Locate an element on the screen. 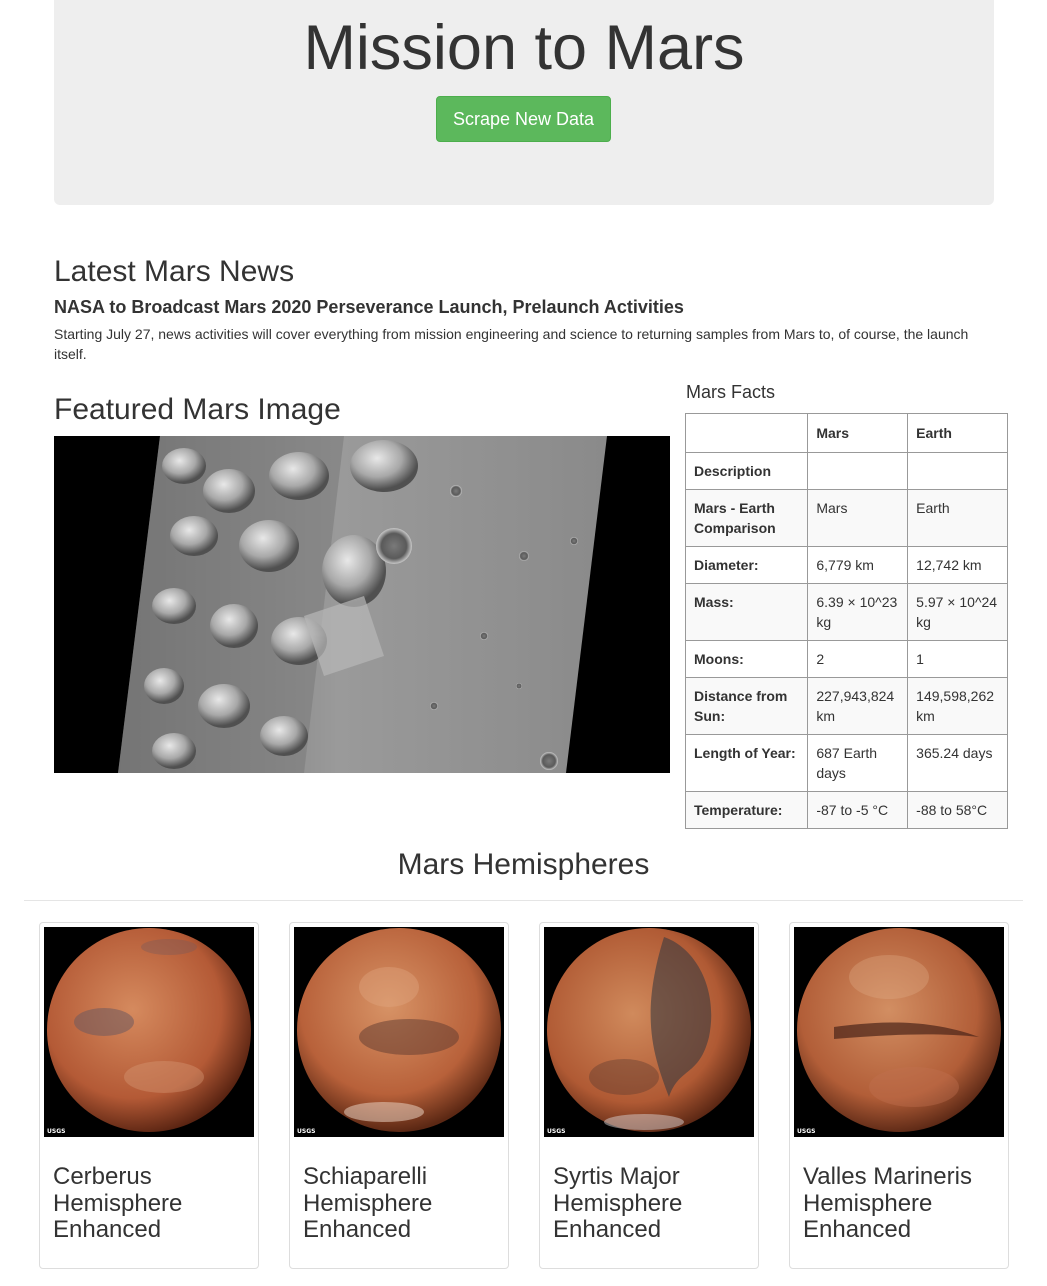 The height and width of the screenshot is (1286, 1047). hemisphere-title: Schiaparelli Hemisphere Enhanced is located at coordinates (403, 1203).